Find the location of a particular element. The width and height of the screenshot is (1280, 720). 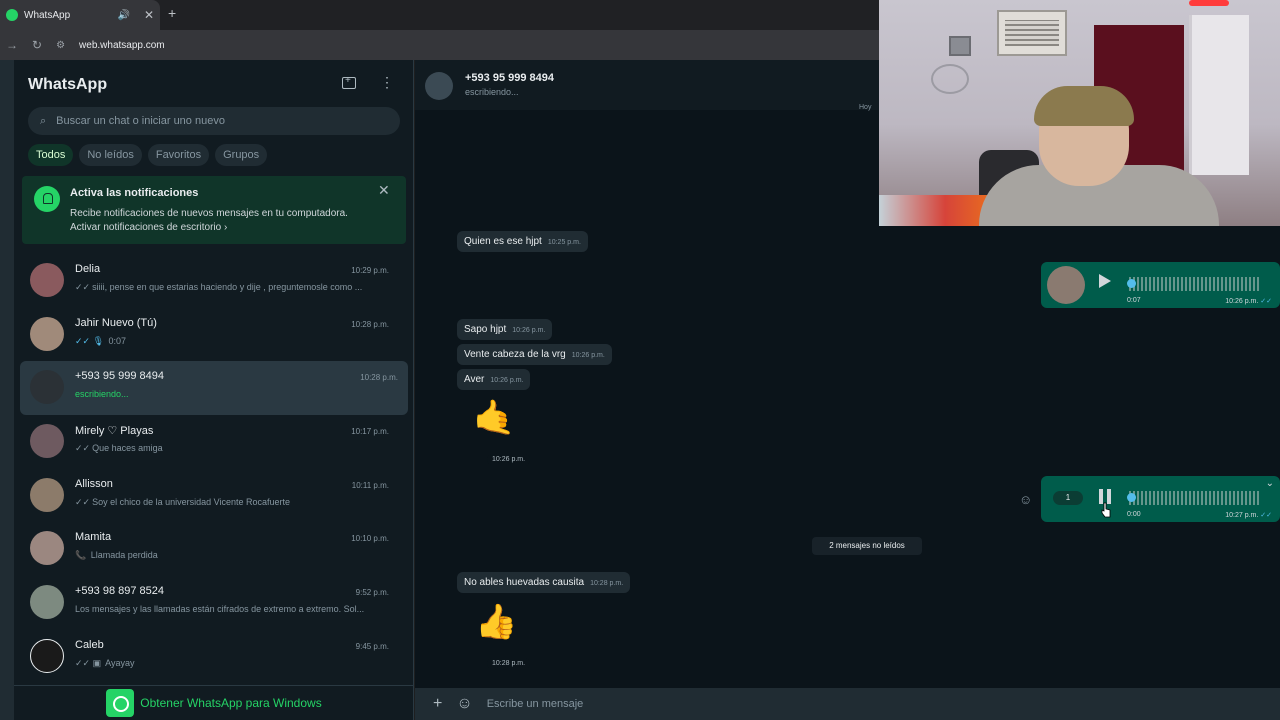

chat-name: Jahir Nuevo (Tú) is located at coordinates (116, 322).